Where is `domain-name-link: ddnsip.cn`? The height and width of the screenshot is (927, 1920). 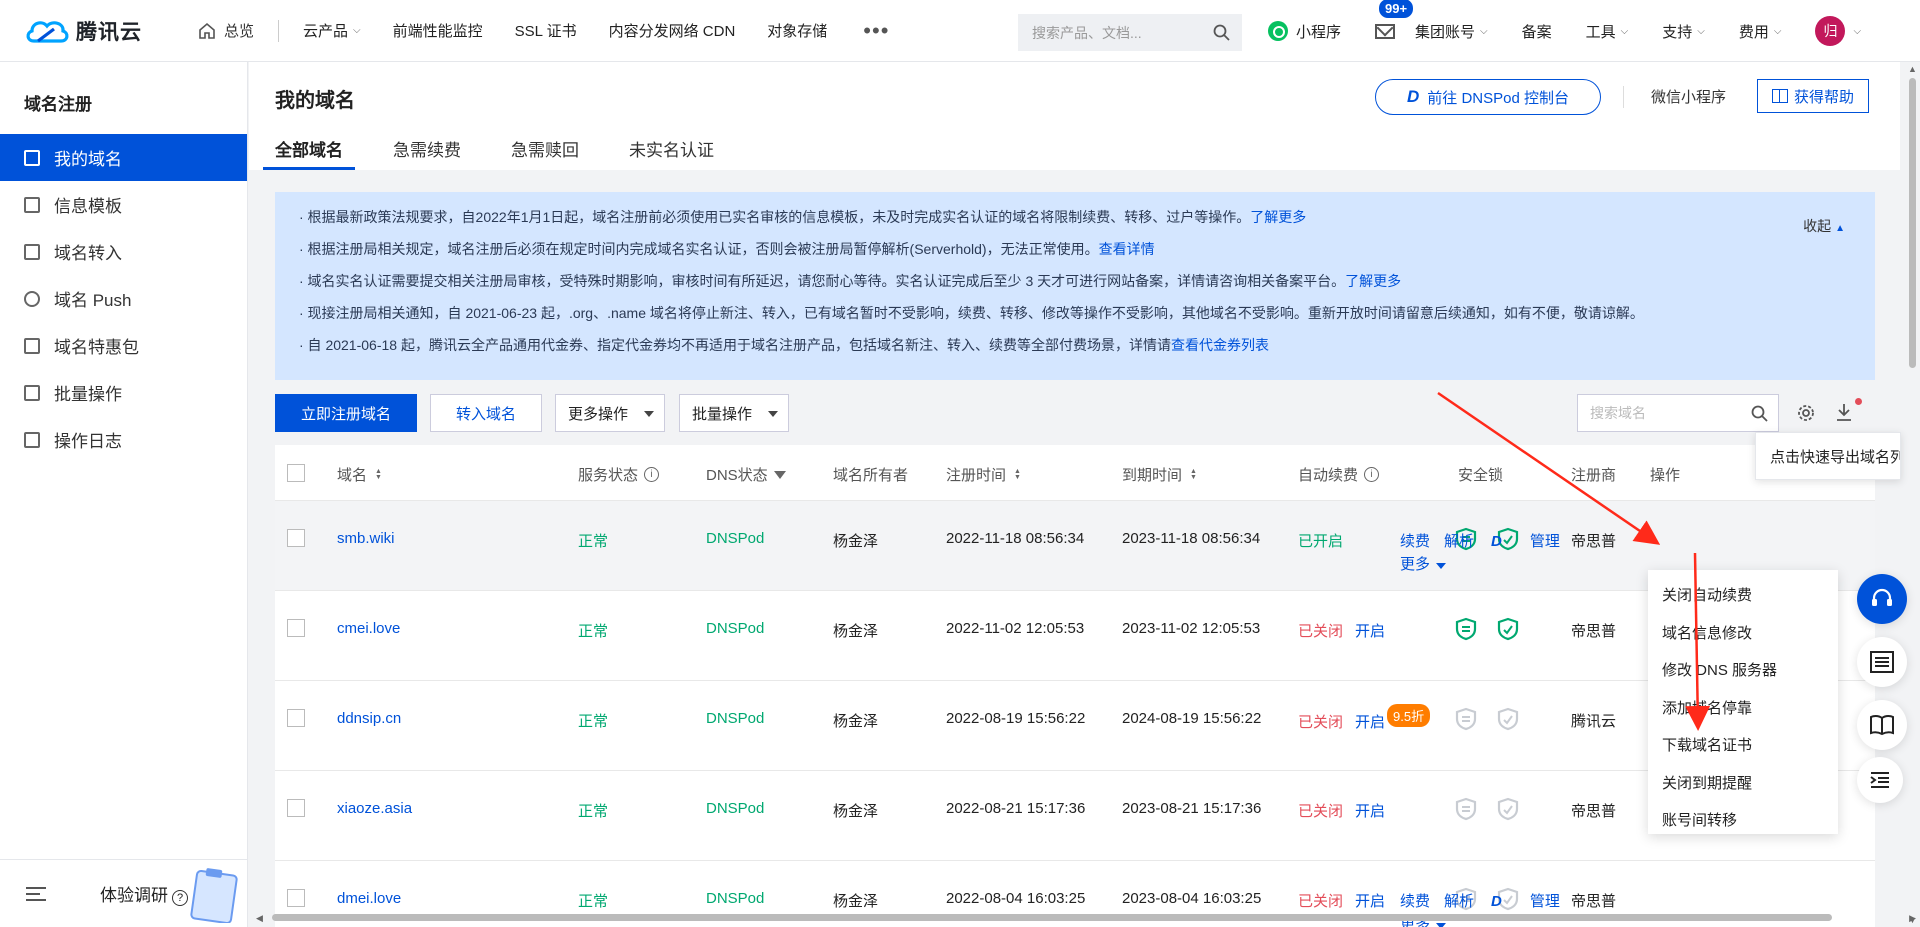 domain-name-link: ddnsip.cn is located at coordinates (369, 718).